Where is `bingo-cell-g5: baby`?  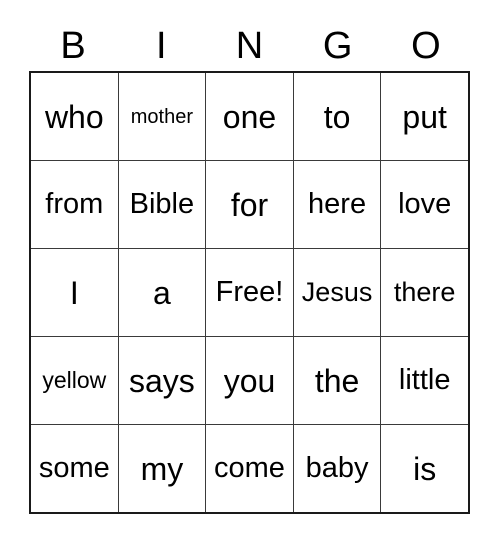 bingo-cell-g5: baby is located at coordinates (338, 468).